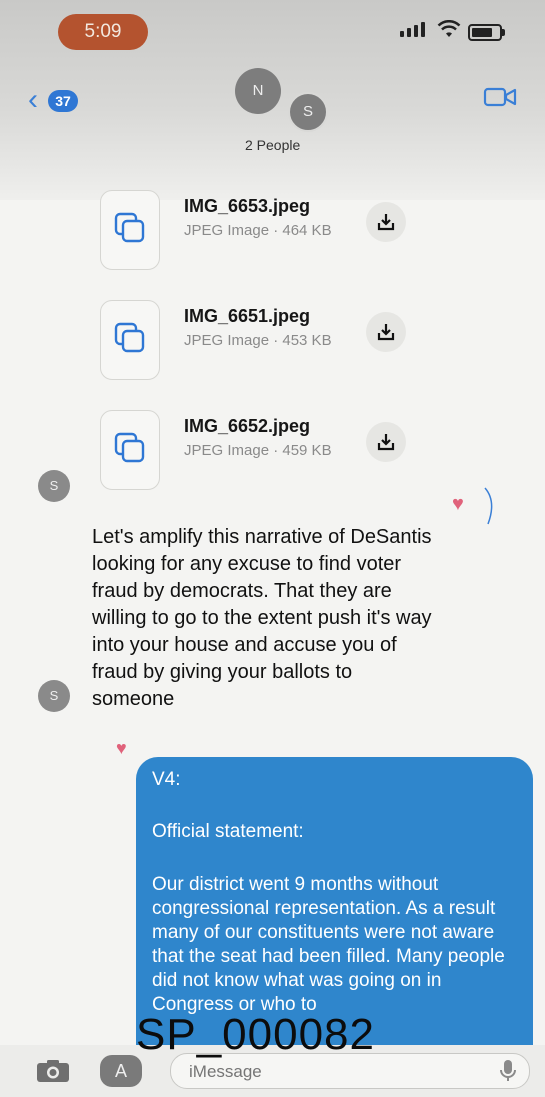  What do you see at coordinates (166, 779) in the screenshot?
I see `outgoing-line-v4: V4:` at bounding box center [166, 779].